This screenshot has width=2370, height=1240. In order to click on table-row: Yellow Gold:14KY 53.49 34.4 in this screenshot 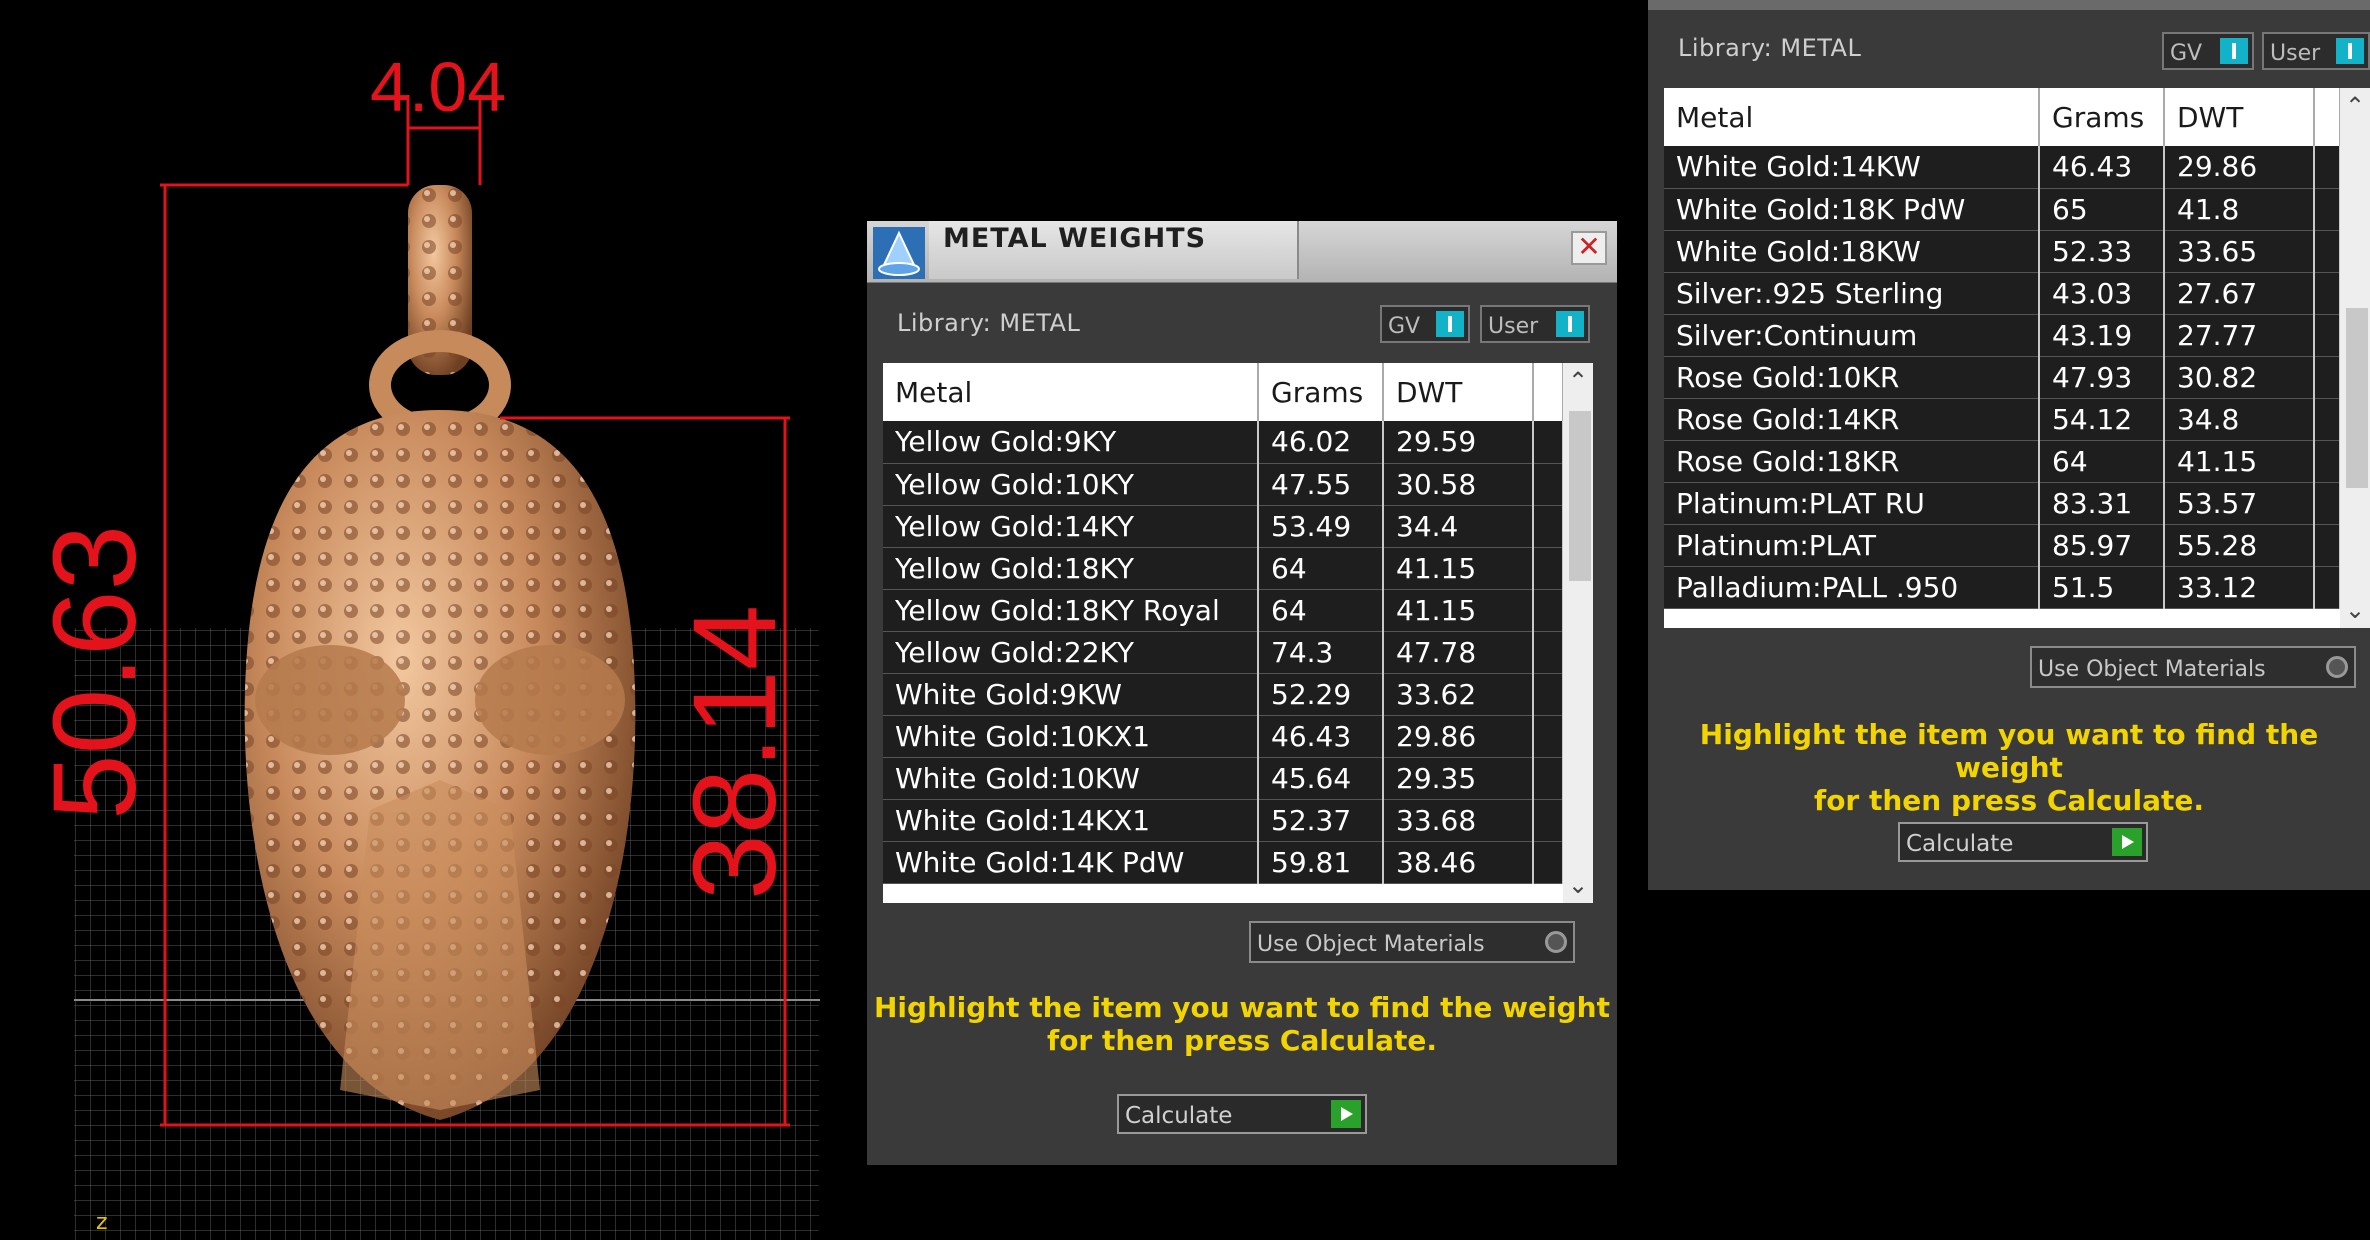, I will do `click(1223, 526)`.